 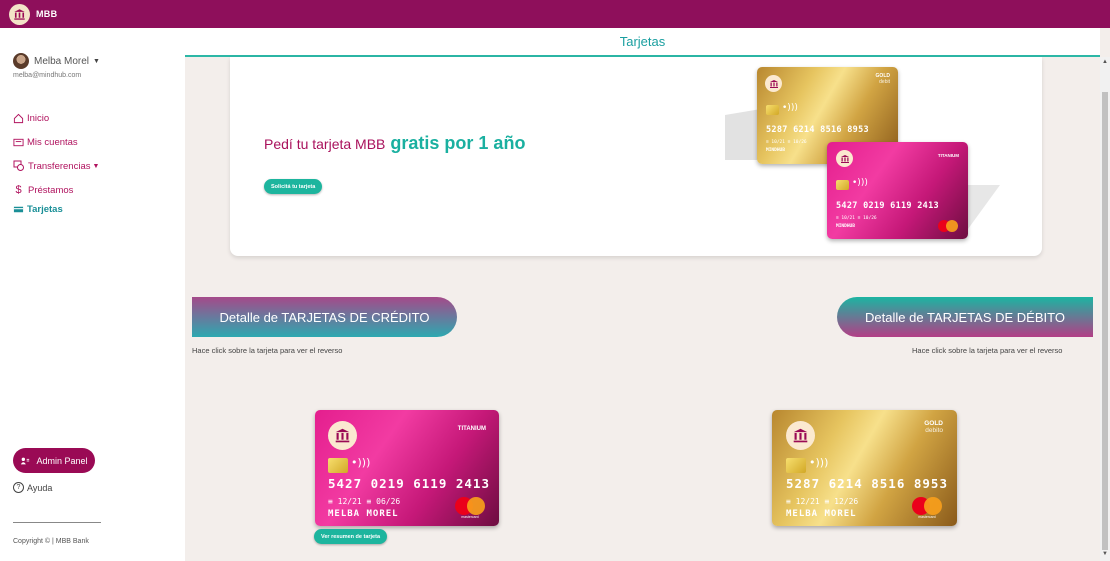 I want to click on sidebar-item-prestamos: $ Préstamos, so click(x=56, y=190).